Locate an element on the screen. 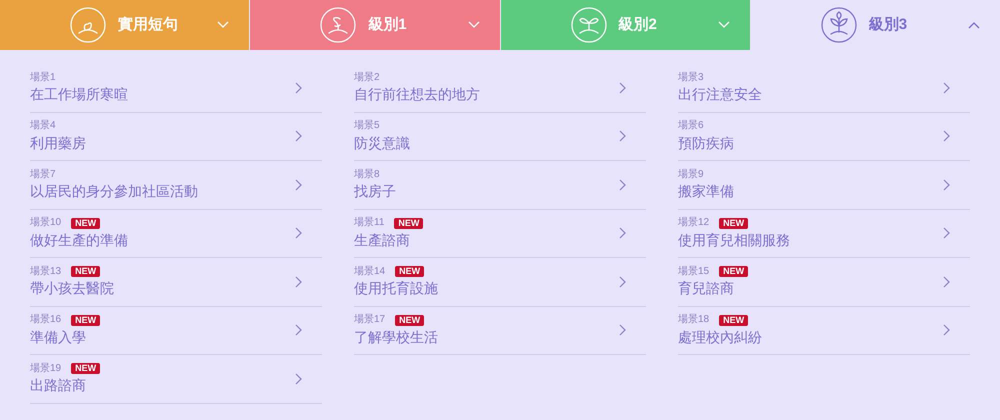 This screenshot has height=420, width=1000. scene-item: 場景19 NEW 出路諮商 is located at coordinates (176, 379).